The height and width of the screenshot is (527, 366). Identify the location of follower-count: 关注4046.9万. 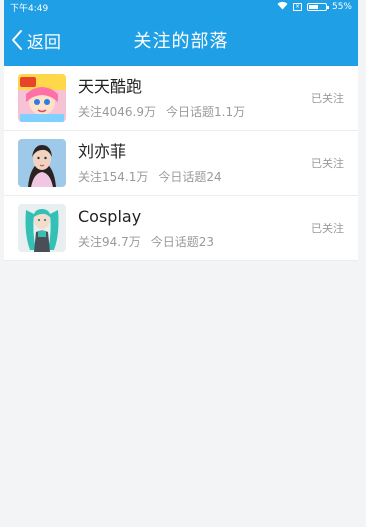
(117, 112).